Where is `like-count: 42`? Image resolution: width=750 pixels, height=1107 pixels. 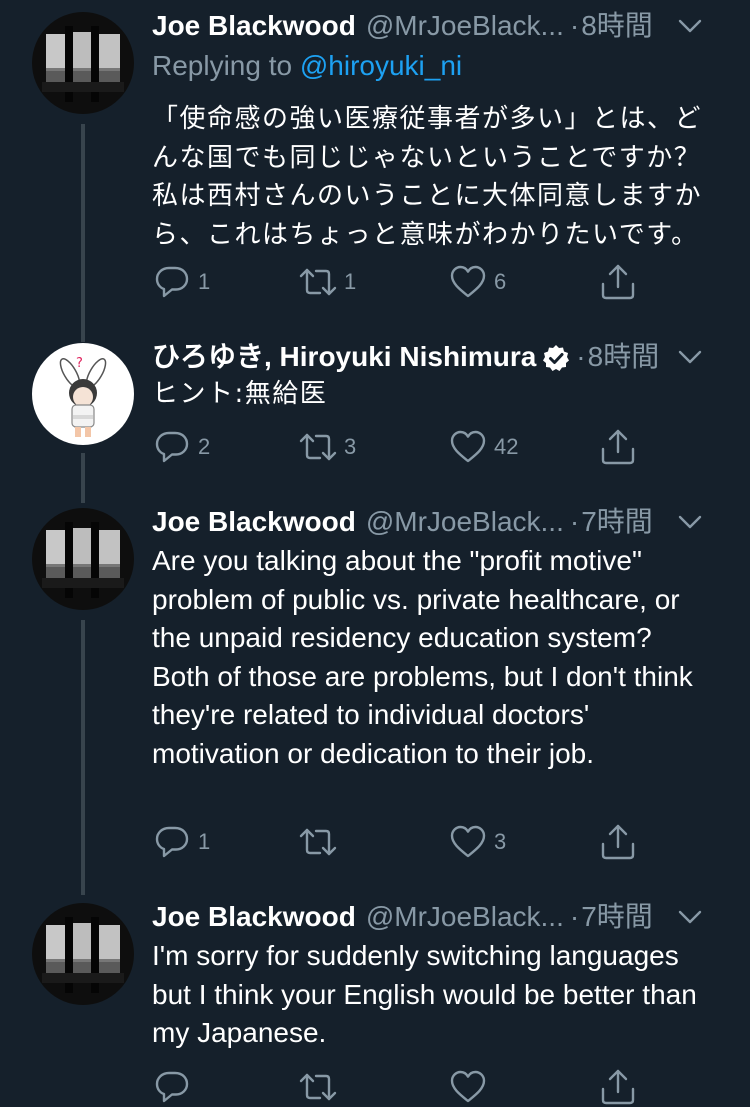 like-count: 42 is located at coordinates (506, 446).